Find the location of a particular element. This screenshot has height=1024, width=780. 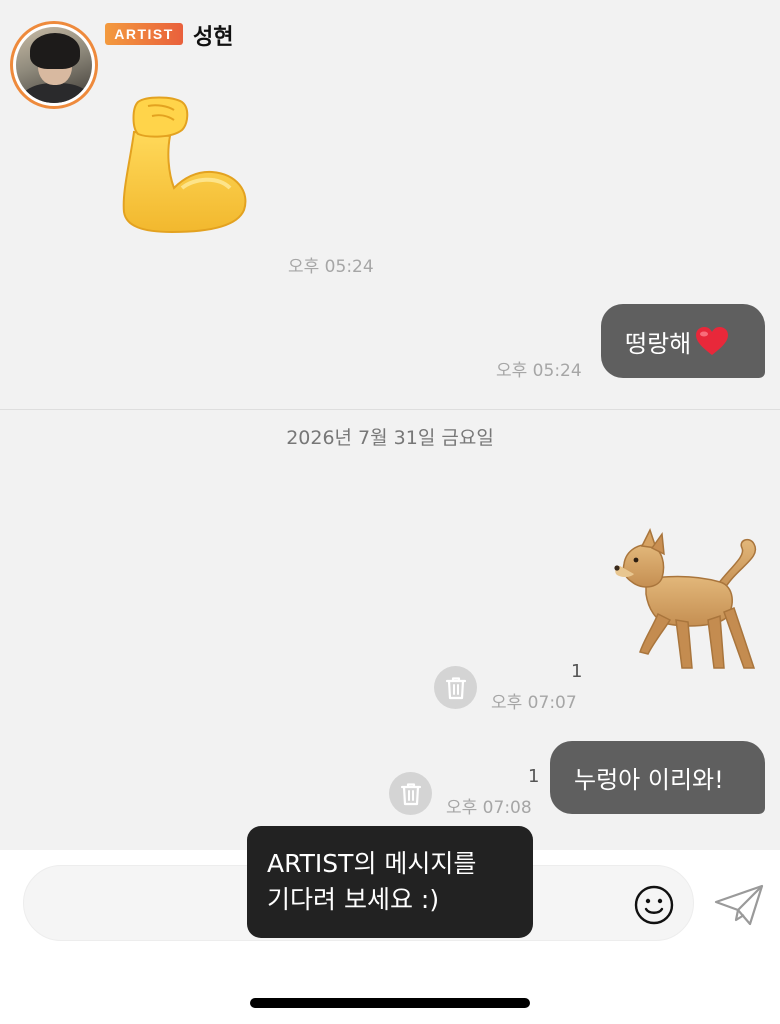

artist-avatar is located at coordinates (54, 65).